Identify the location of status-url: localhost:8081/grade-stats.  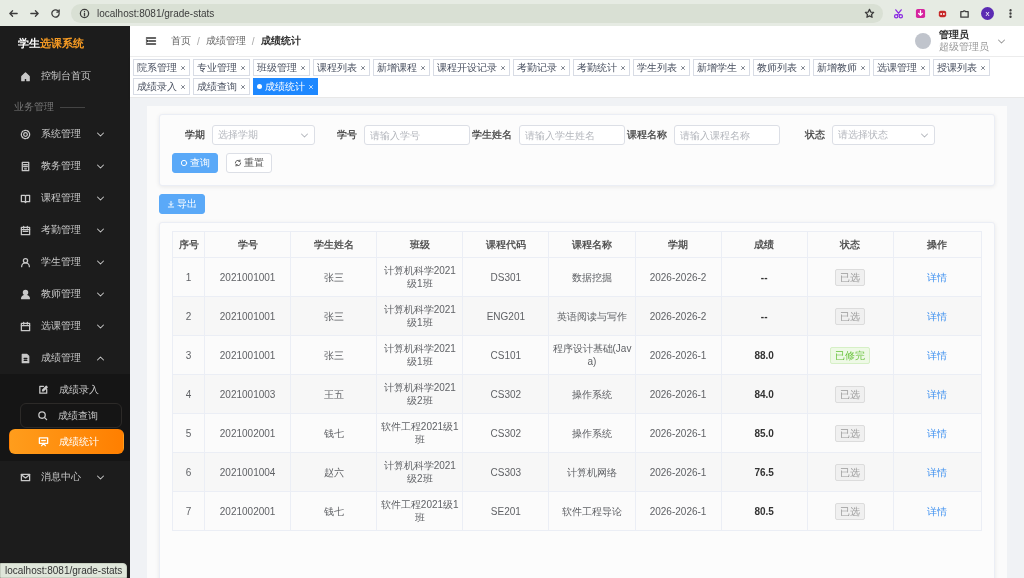
(64, 570).